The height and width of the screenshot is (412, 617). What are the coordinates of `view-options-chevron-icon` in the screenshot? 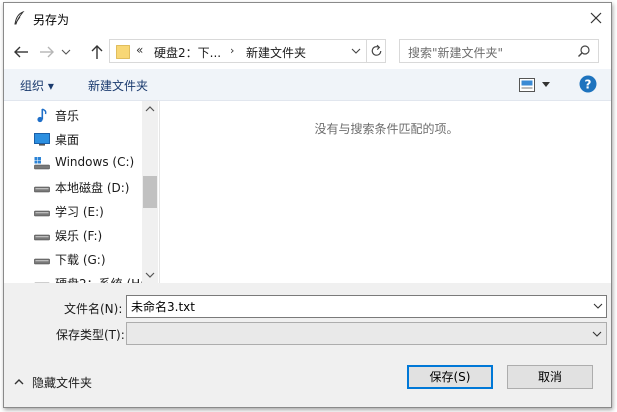 It's located at (546, 84).